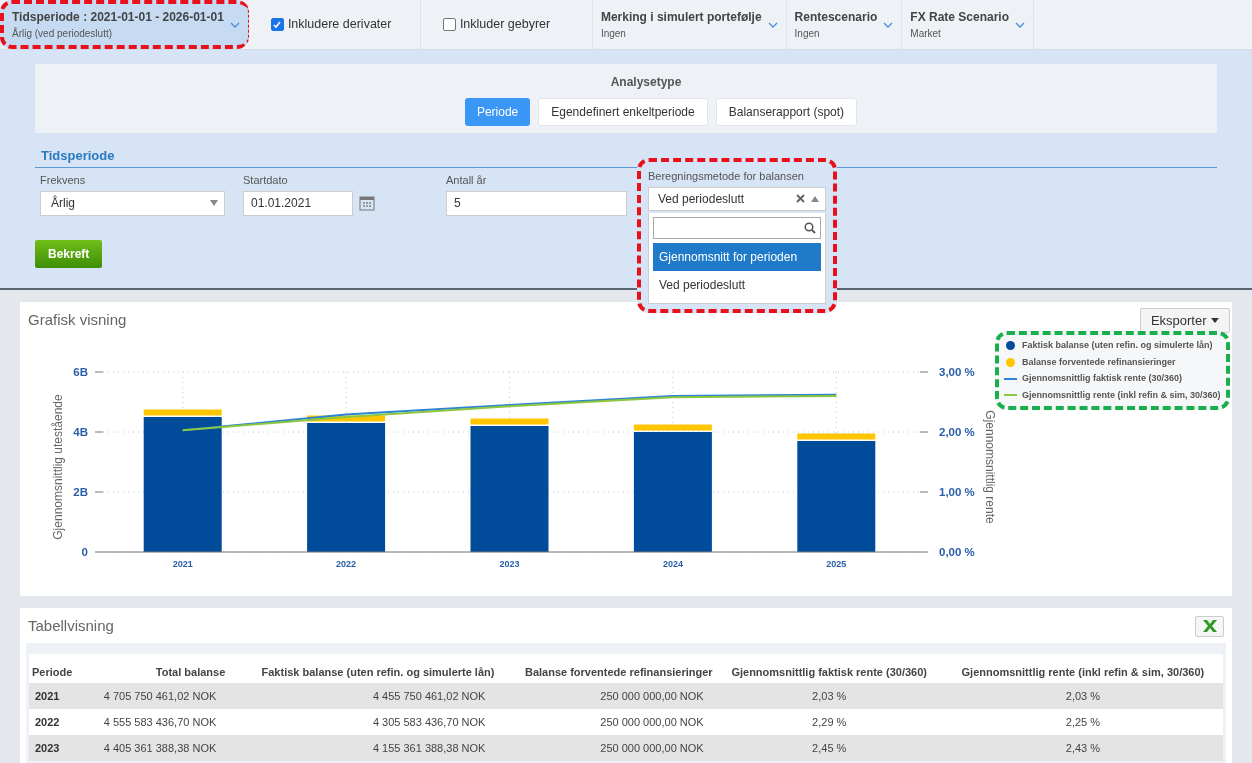  Describe the element at coordinates (155, 748) in the screenshot. I see `table-cell: 4 405 361 388,38 NOK` at that location.